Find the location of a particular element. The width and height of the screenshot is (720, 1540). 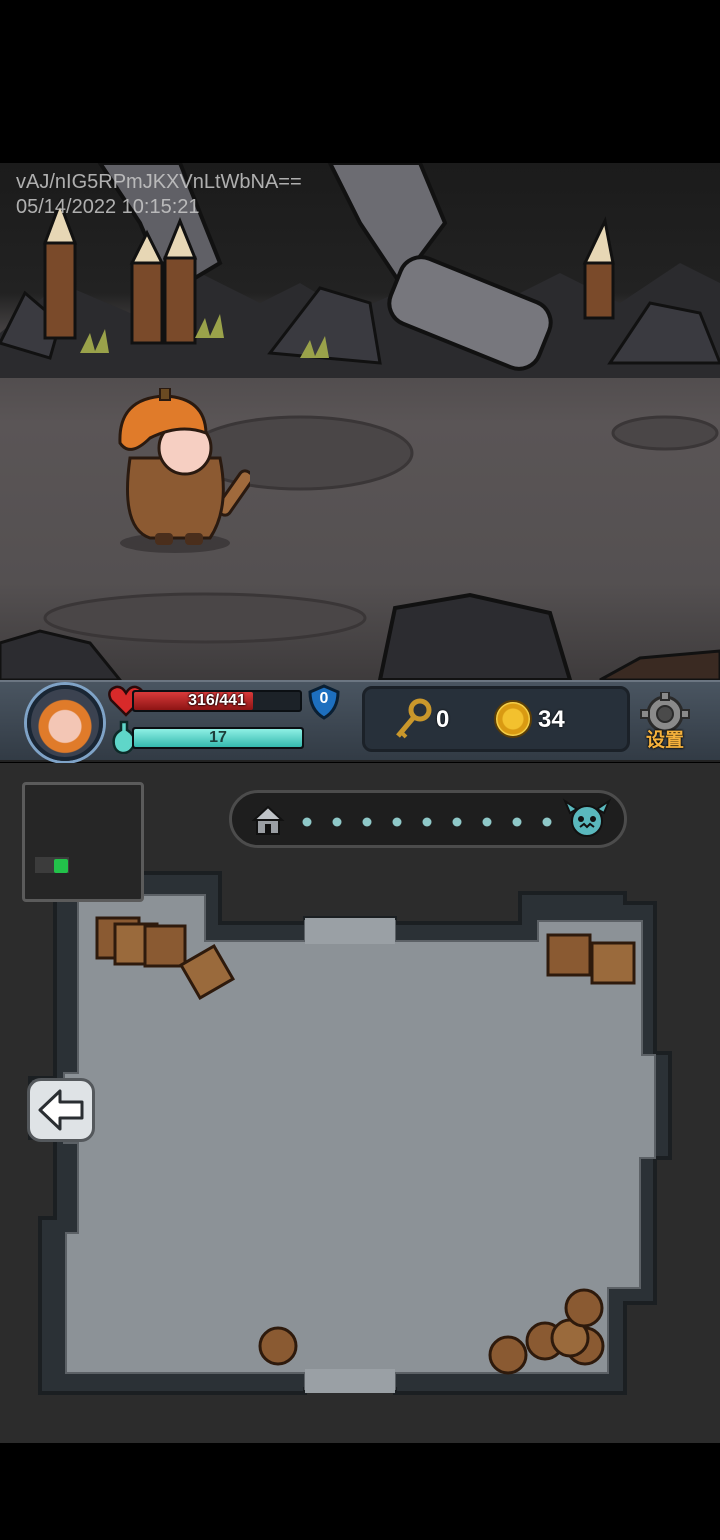

shield-value: 0 is located at coordinates (324, 698).